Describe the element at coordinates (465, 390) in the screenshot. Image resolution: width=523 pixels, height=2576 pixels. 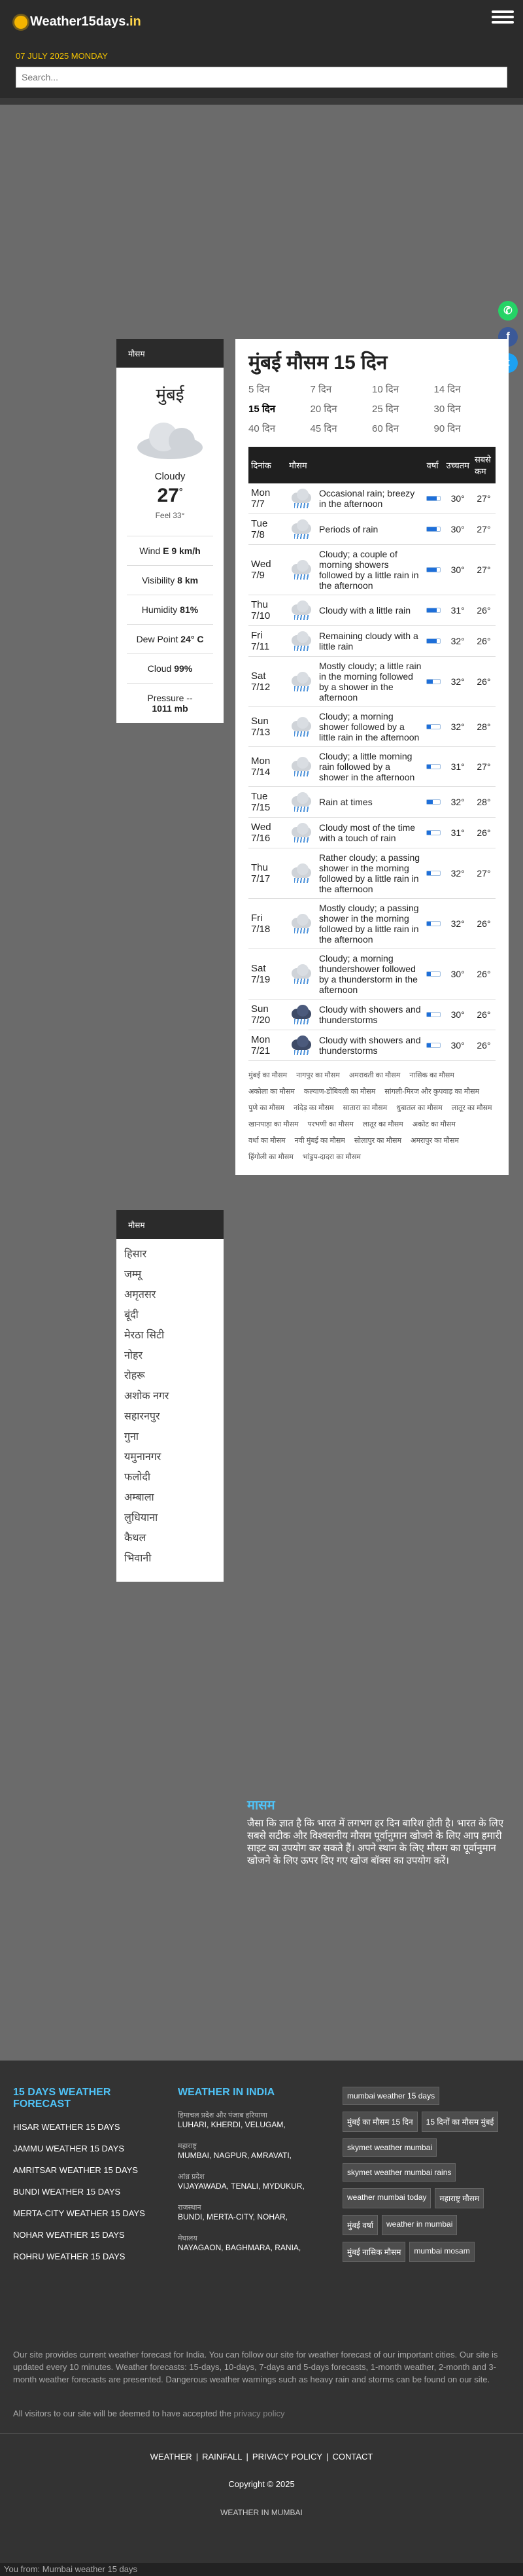
I see `day-option: 14 दिन` at that location.